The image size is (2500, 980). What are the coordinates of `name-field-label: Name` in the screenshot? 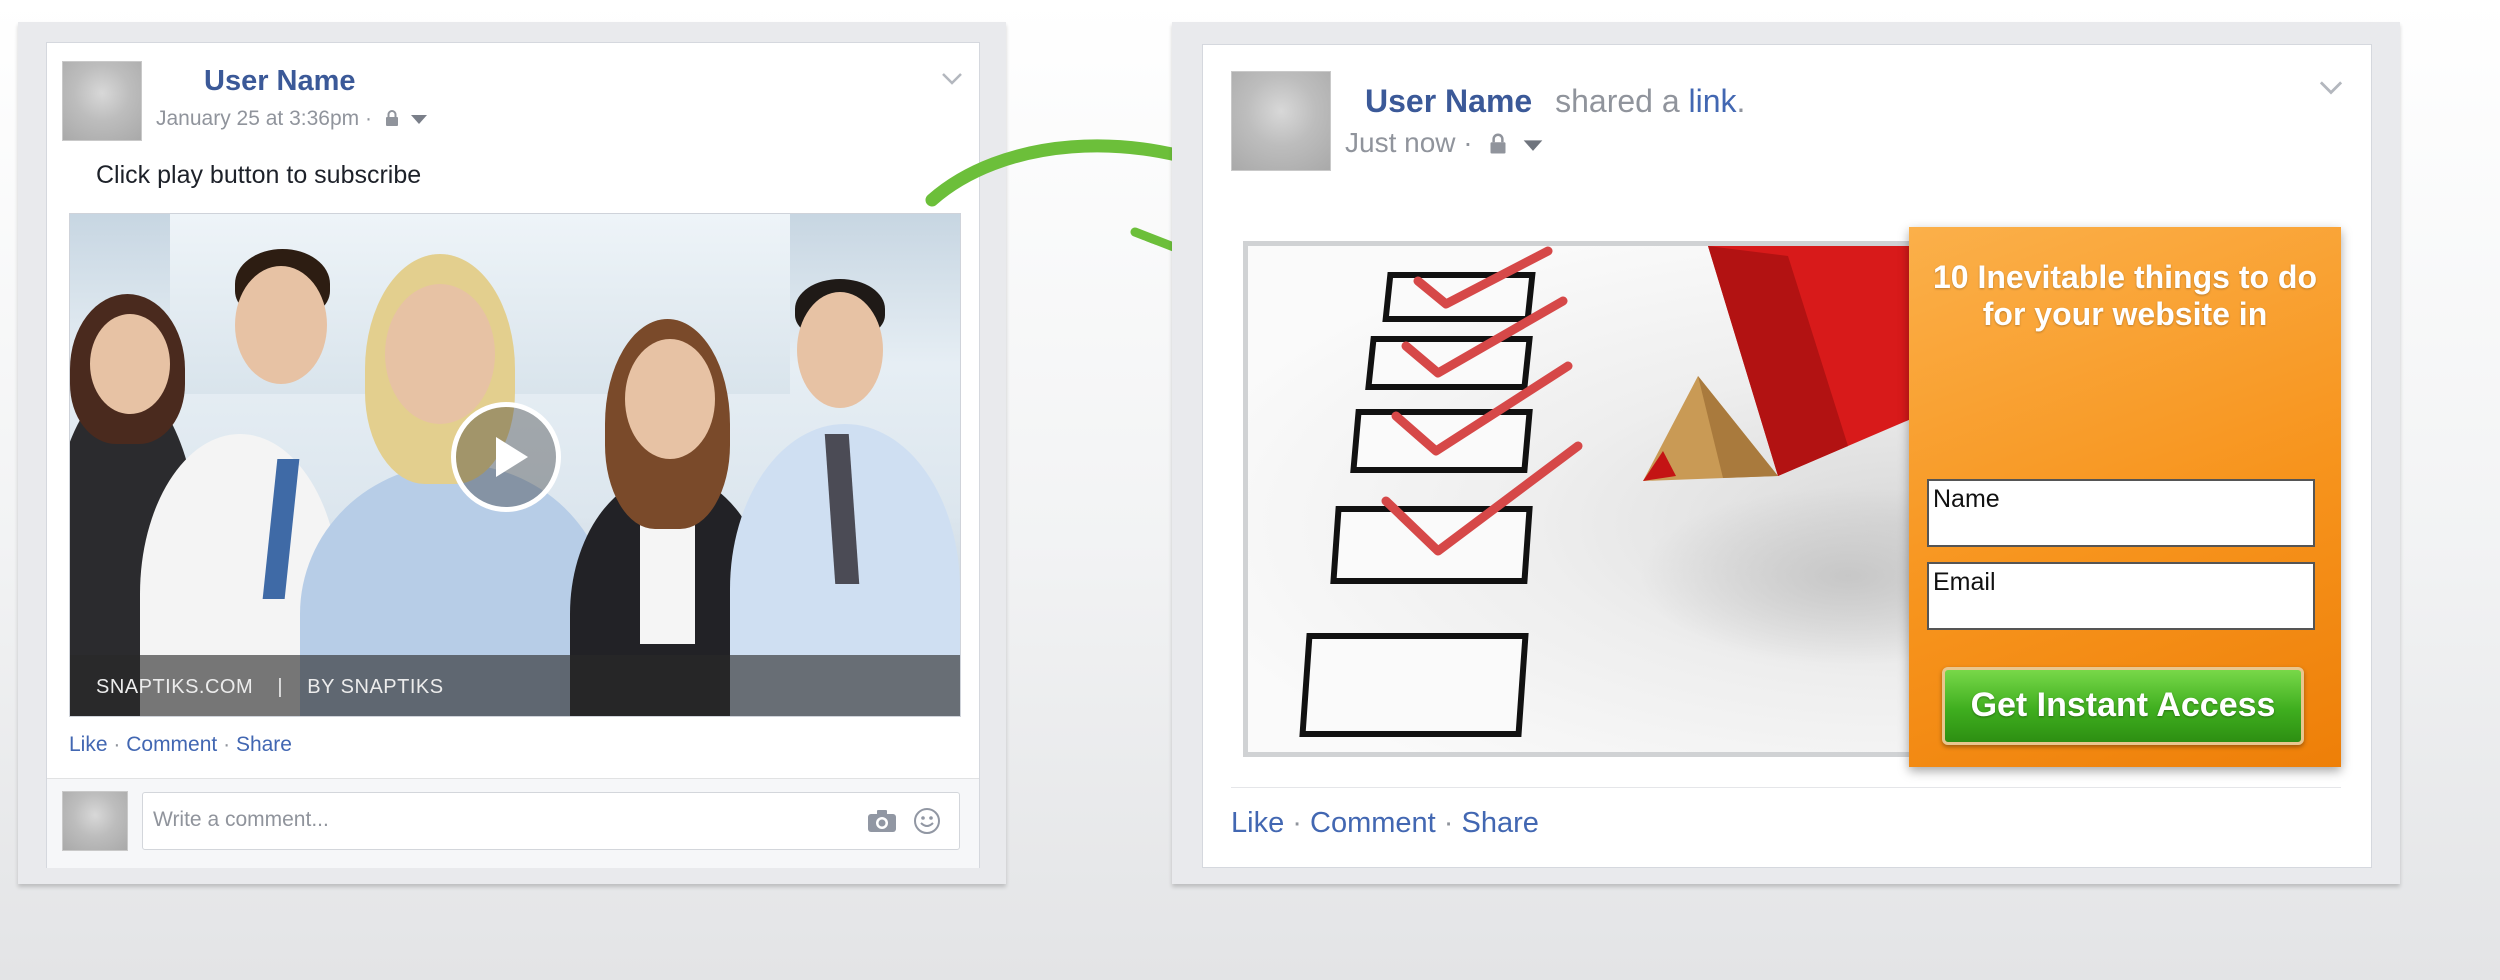 It's located at (1966, 499).